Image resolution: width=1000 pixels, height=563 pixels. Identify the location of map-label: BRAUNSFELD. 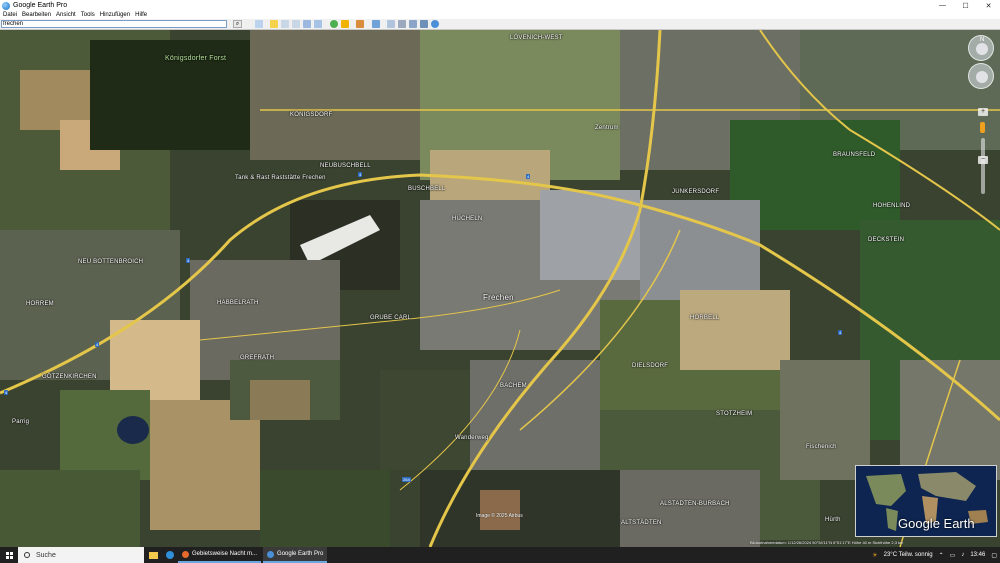
(854, 155).